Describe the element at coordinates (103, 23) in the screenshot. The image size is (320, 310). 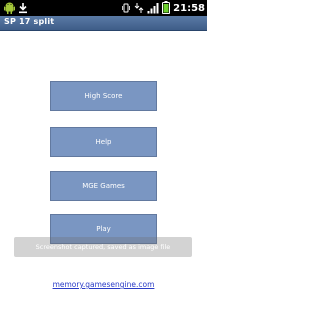
I see `title-bar: SP 17 split` at that location.